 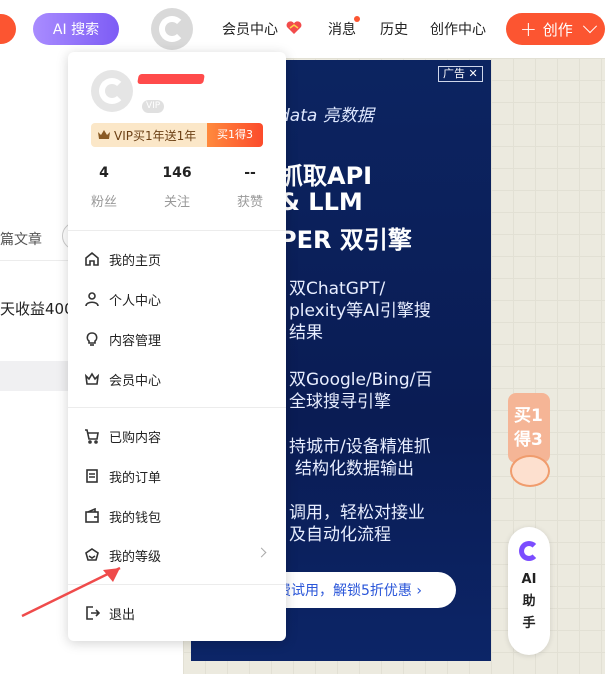 What do you see at coordinates (177, 173) in the screenshot?
I see `stat-value: 146` at bounding box center [177, 173].